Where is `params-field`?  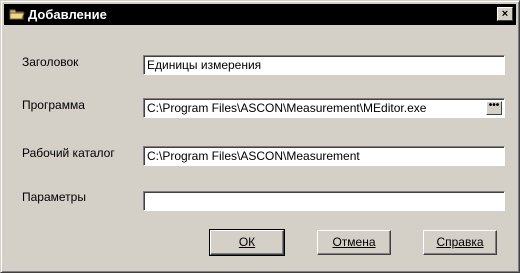 params-field is located at coordinates (324, 201).